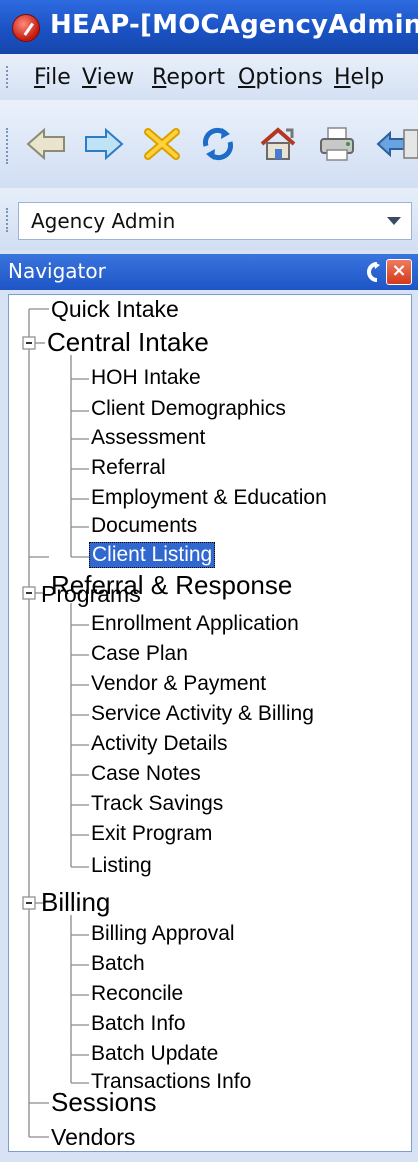  What do you see at coordinates (91, 594) in the screenshot?
I see `tree-item-programs: Programs` at bounding box center [91, 594].